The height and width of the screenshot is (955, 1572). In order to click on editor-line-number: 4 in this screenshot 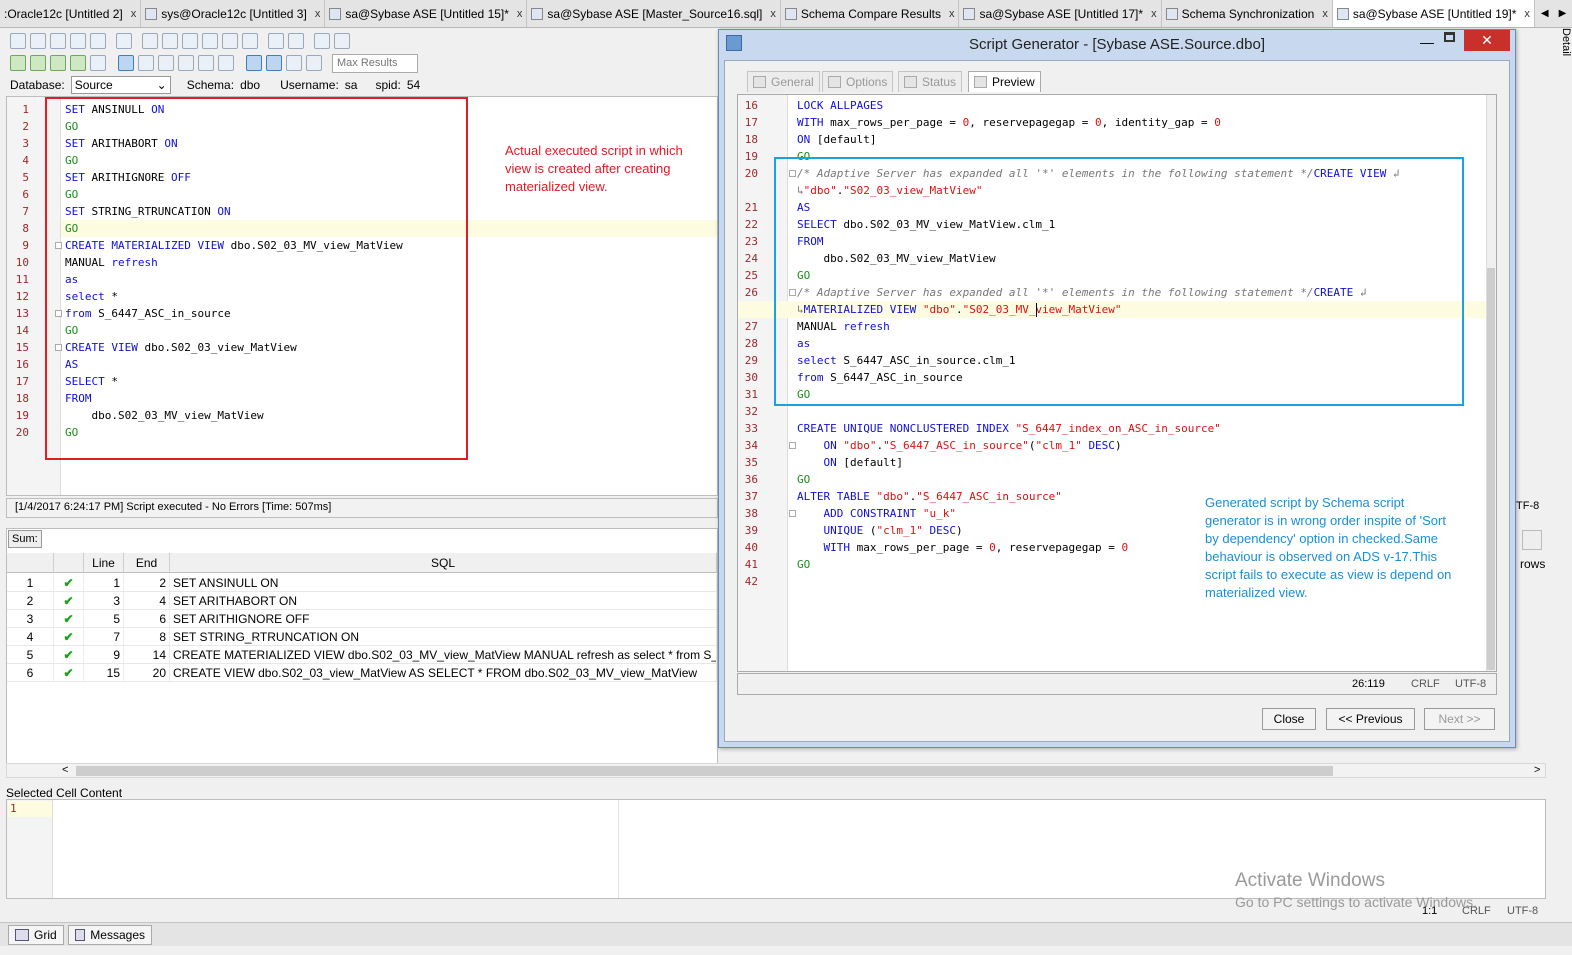, I will do `click(25, 160)`.